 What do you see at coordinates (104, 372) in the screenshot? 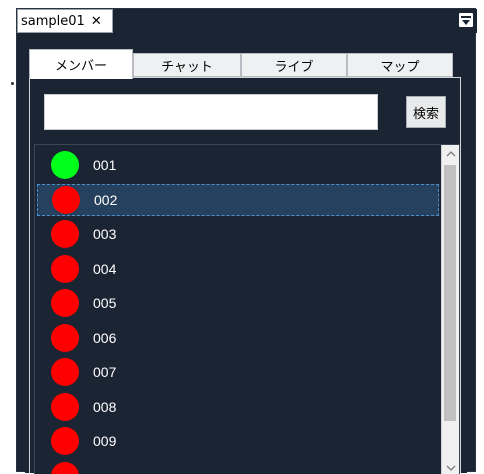
I see `list-item-label: 007` at bounding box center [104, 372].